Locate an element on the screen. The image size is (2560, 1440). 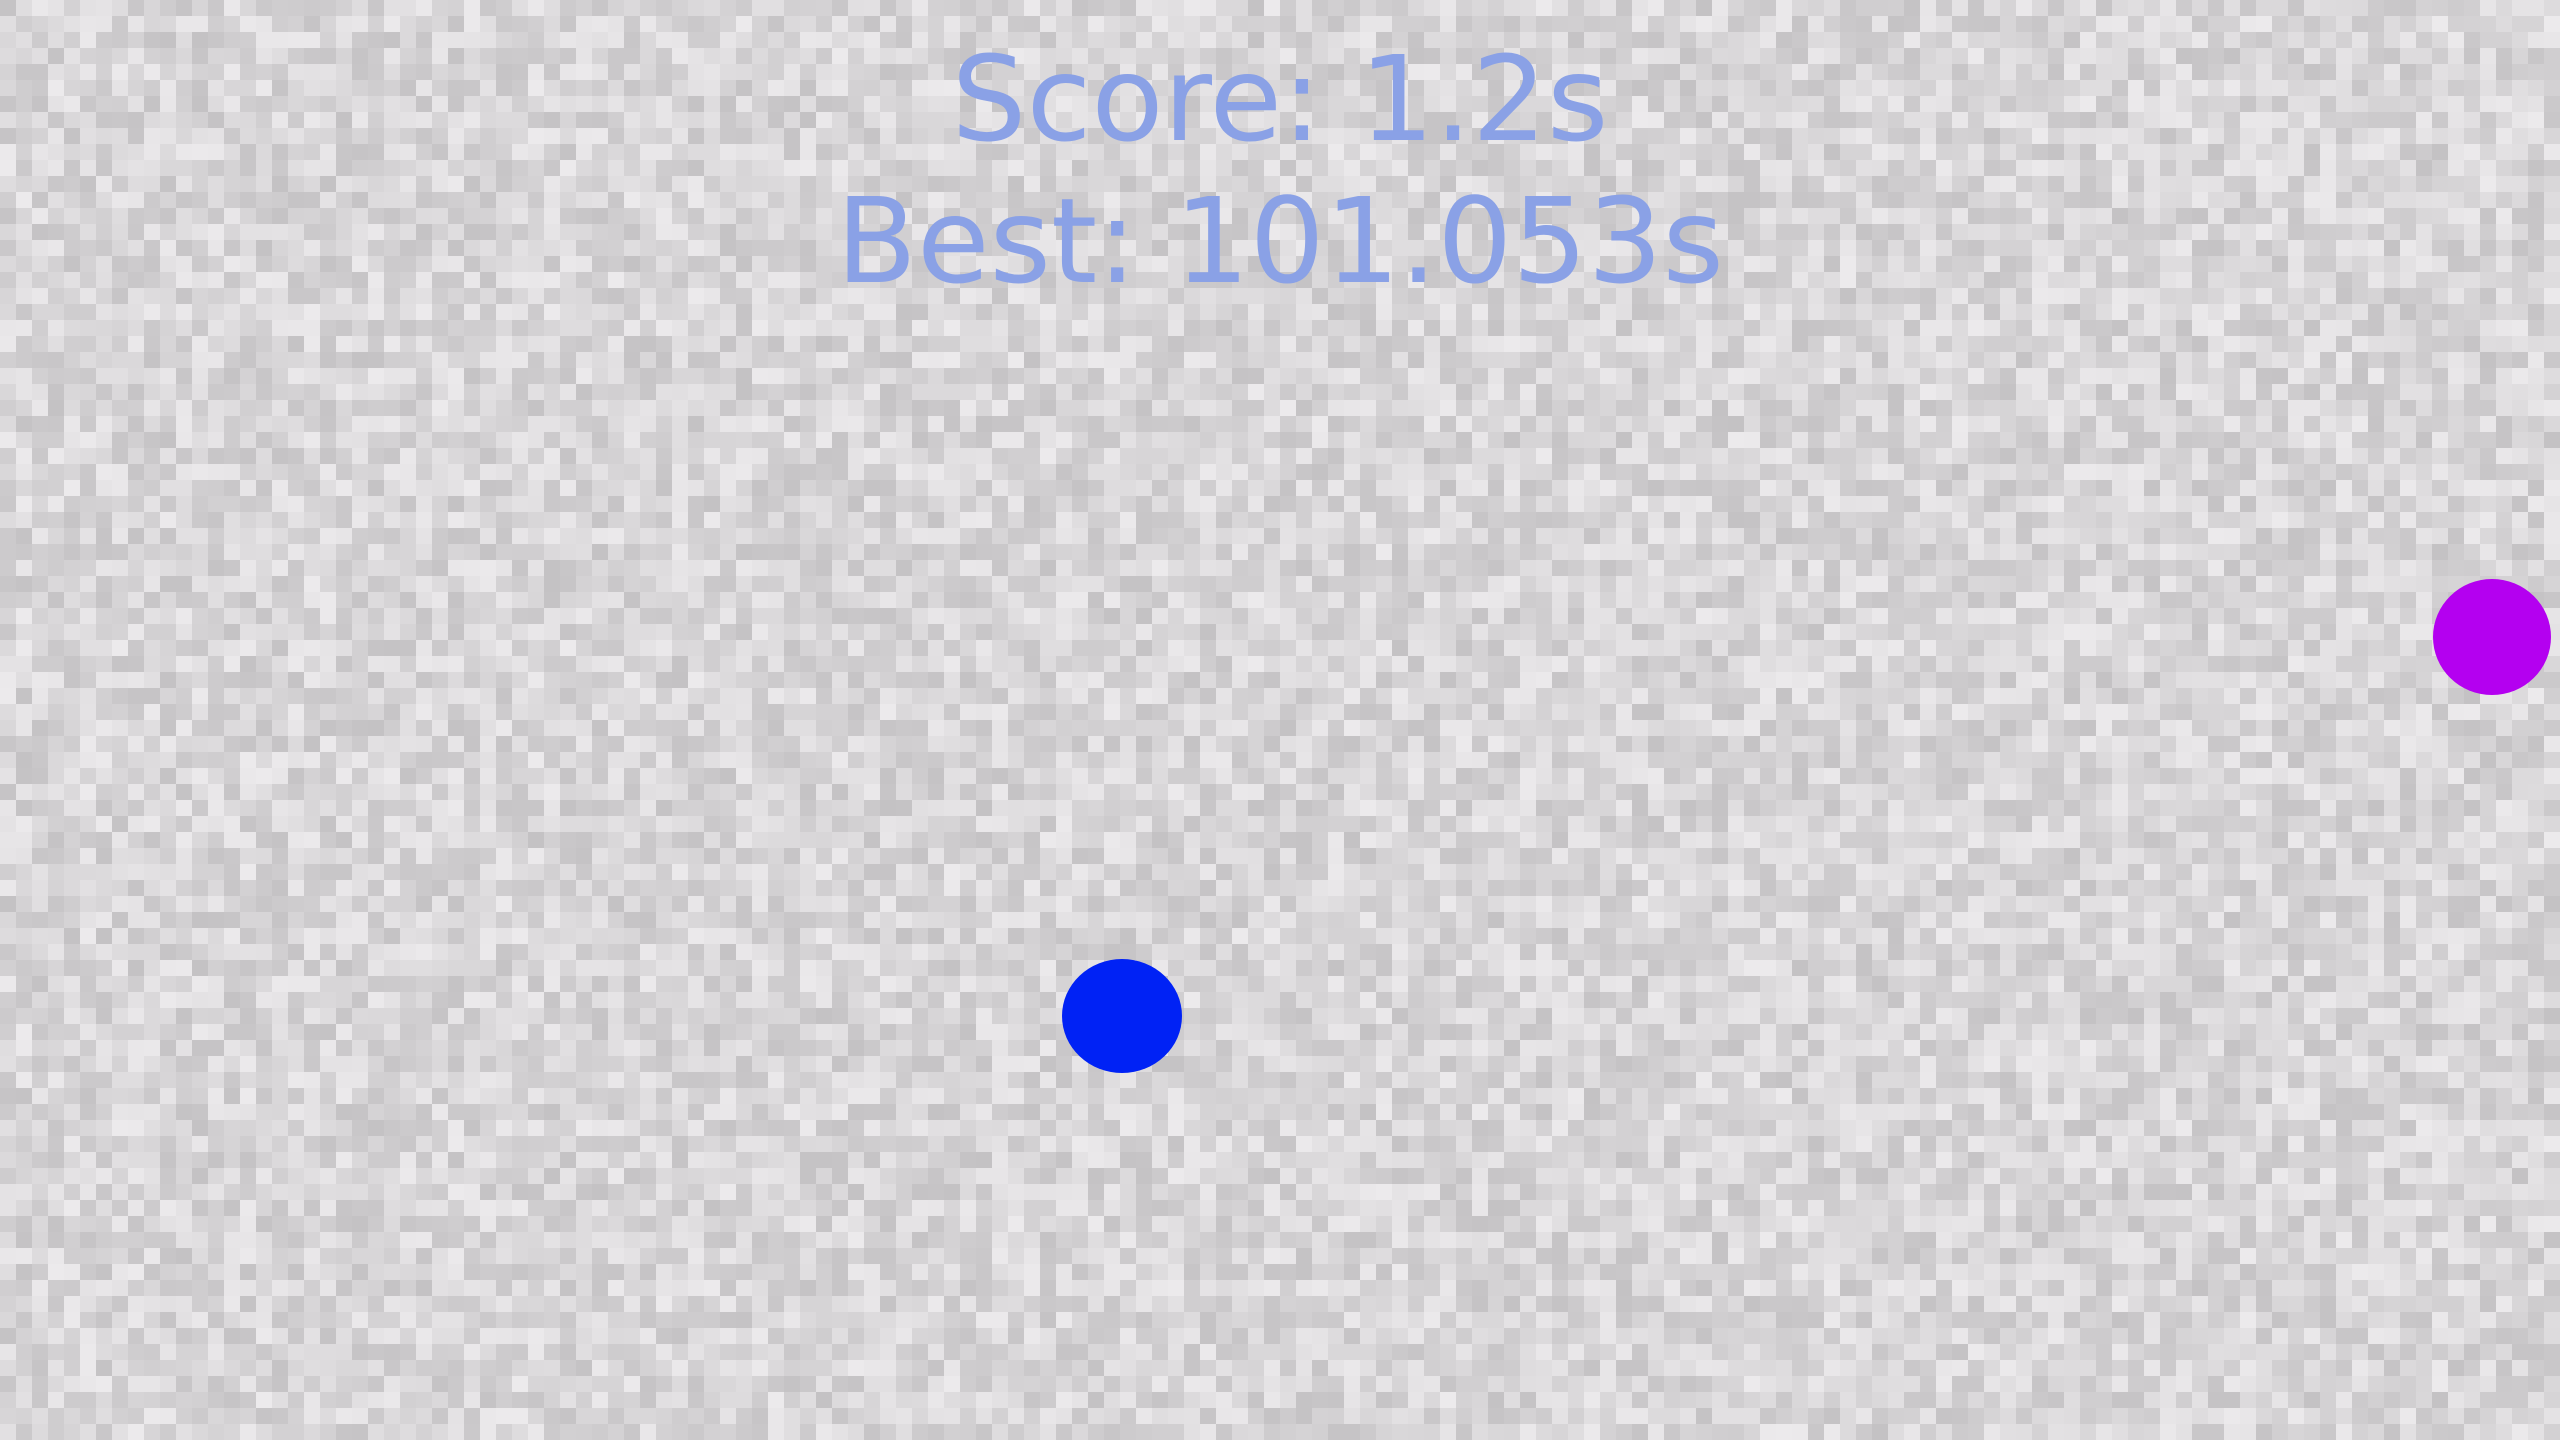
enemy-ball is located at coordinates (2492, 637).